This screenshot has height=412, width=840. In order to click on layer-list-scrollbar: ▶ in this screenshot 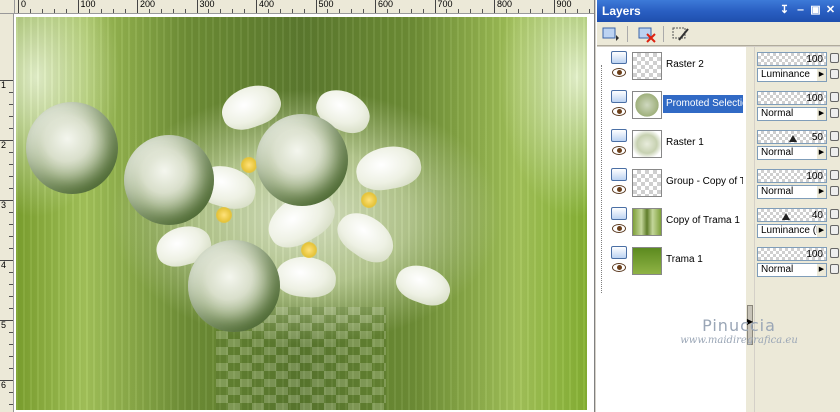, I will do `click(750, 229)`.